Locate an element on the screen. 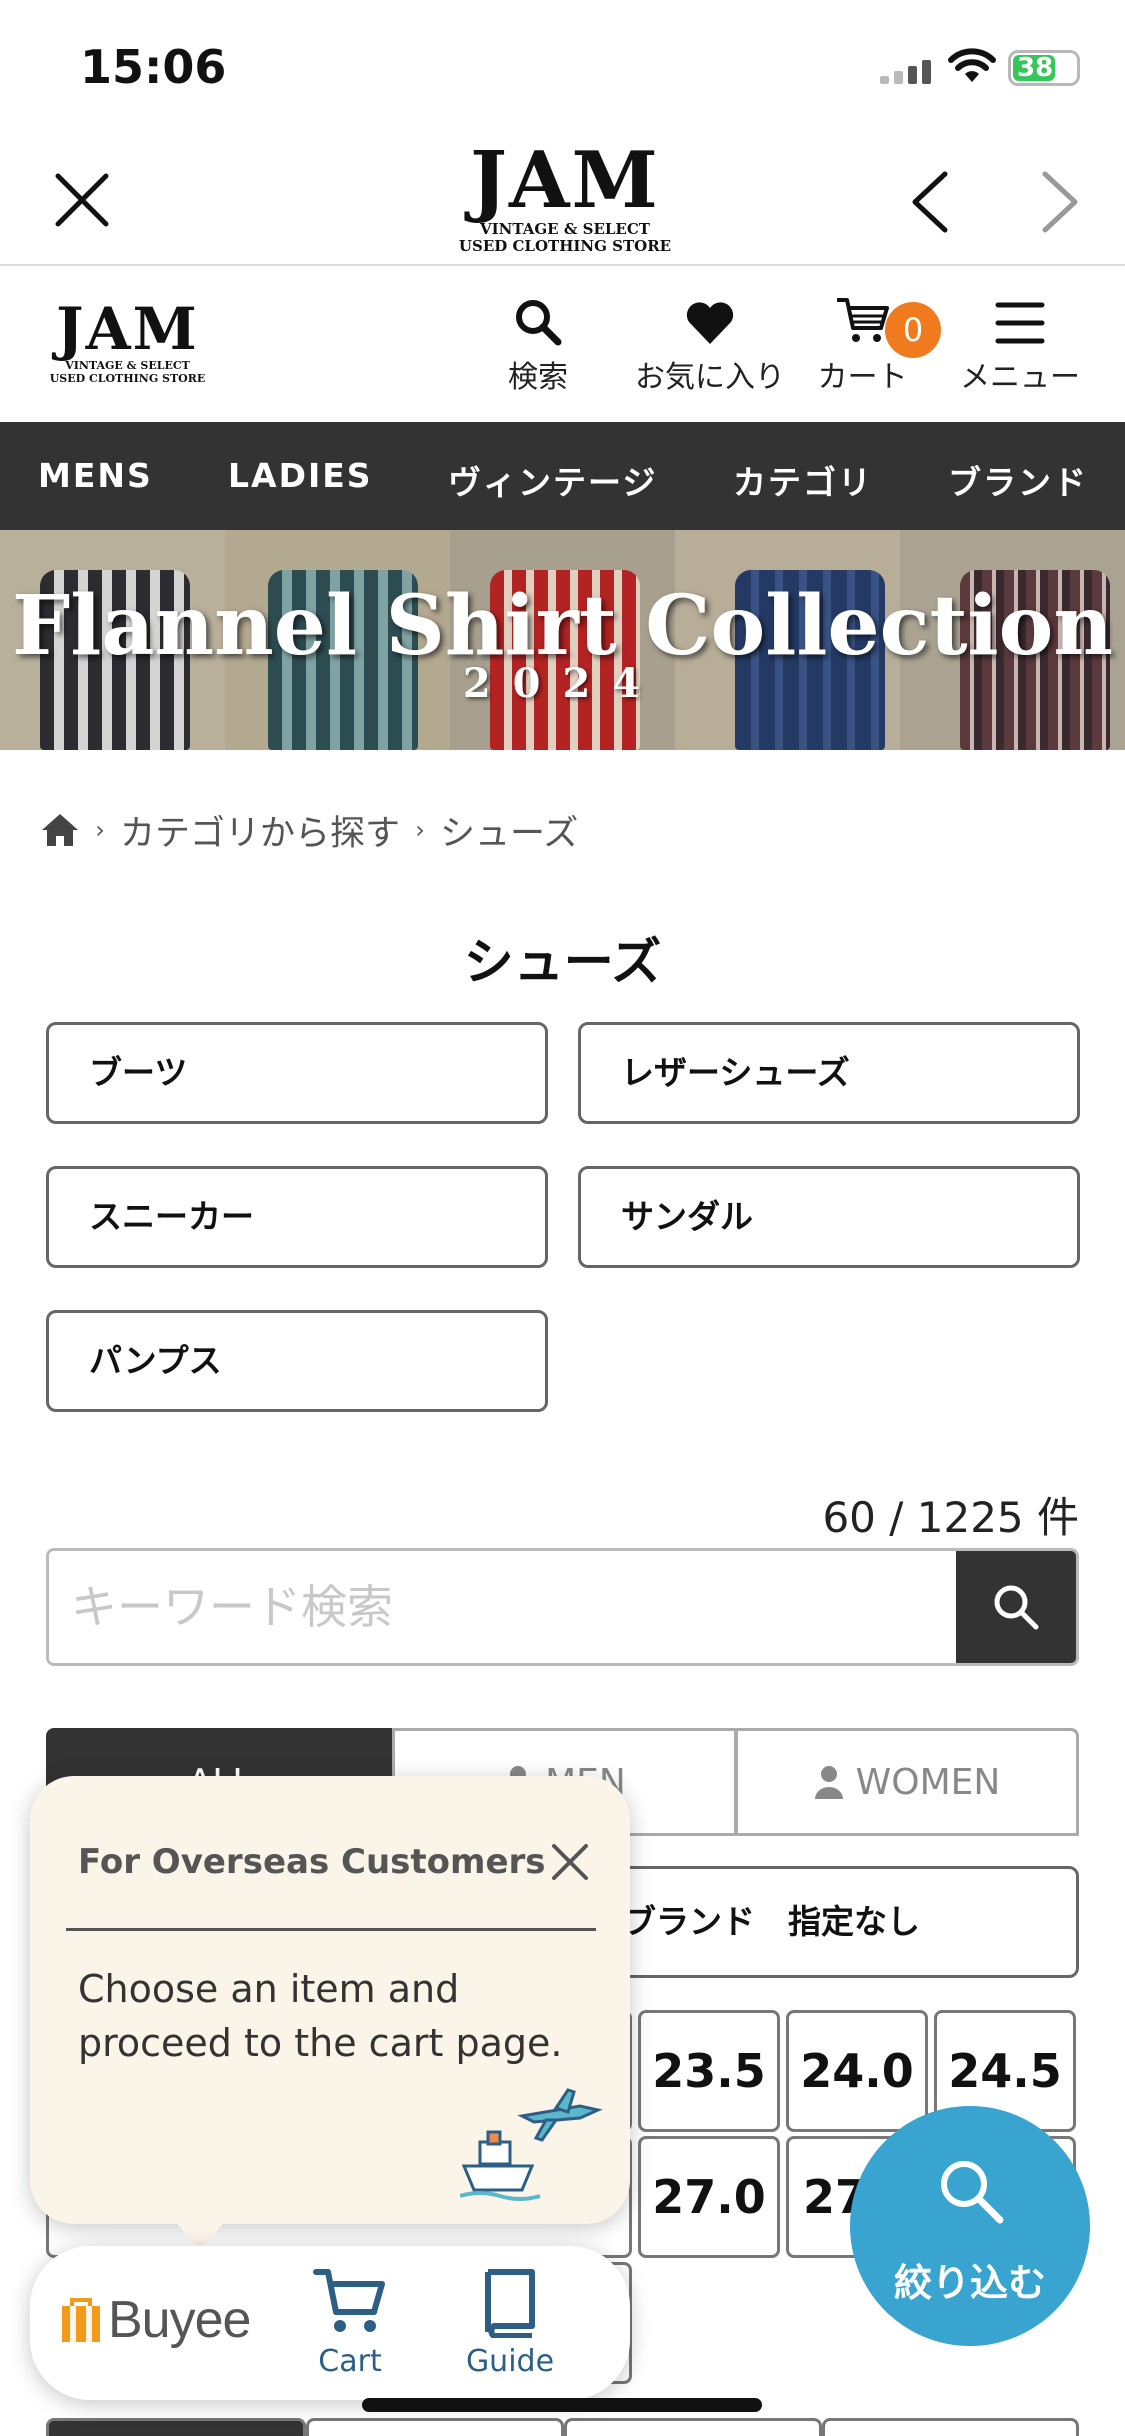 The width and height of the screenshot is (1125, 2436). person-icon is located at coordinates (828, 1782).